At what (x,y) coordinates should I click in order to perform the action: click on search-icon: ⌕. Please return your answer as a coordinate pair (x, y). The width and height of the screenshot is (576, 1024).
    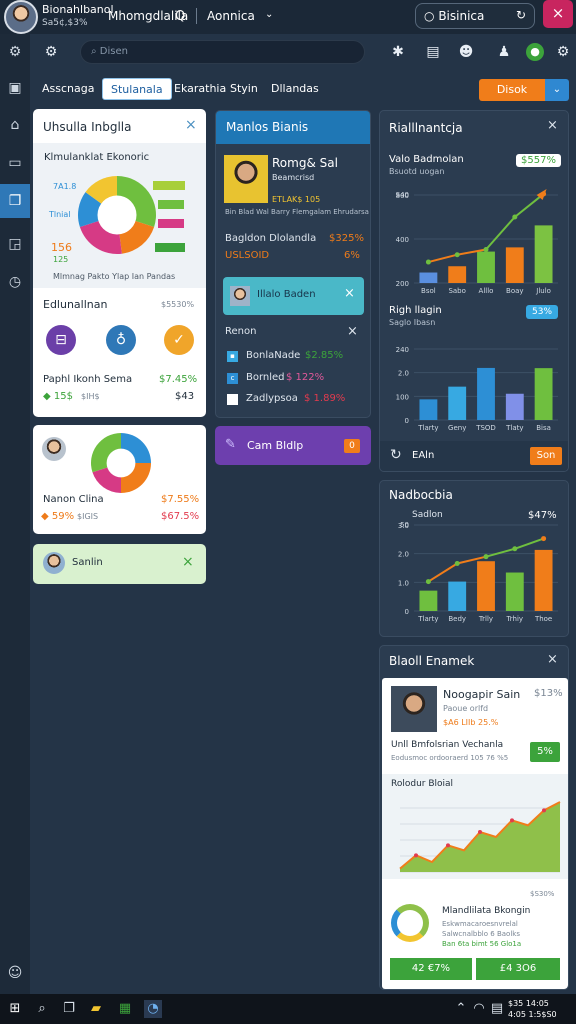
    Looking at the image, I should click on (42, 1009).